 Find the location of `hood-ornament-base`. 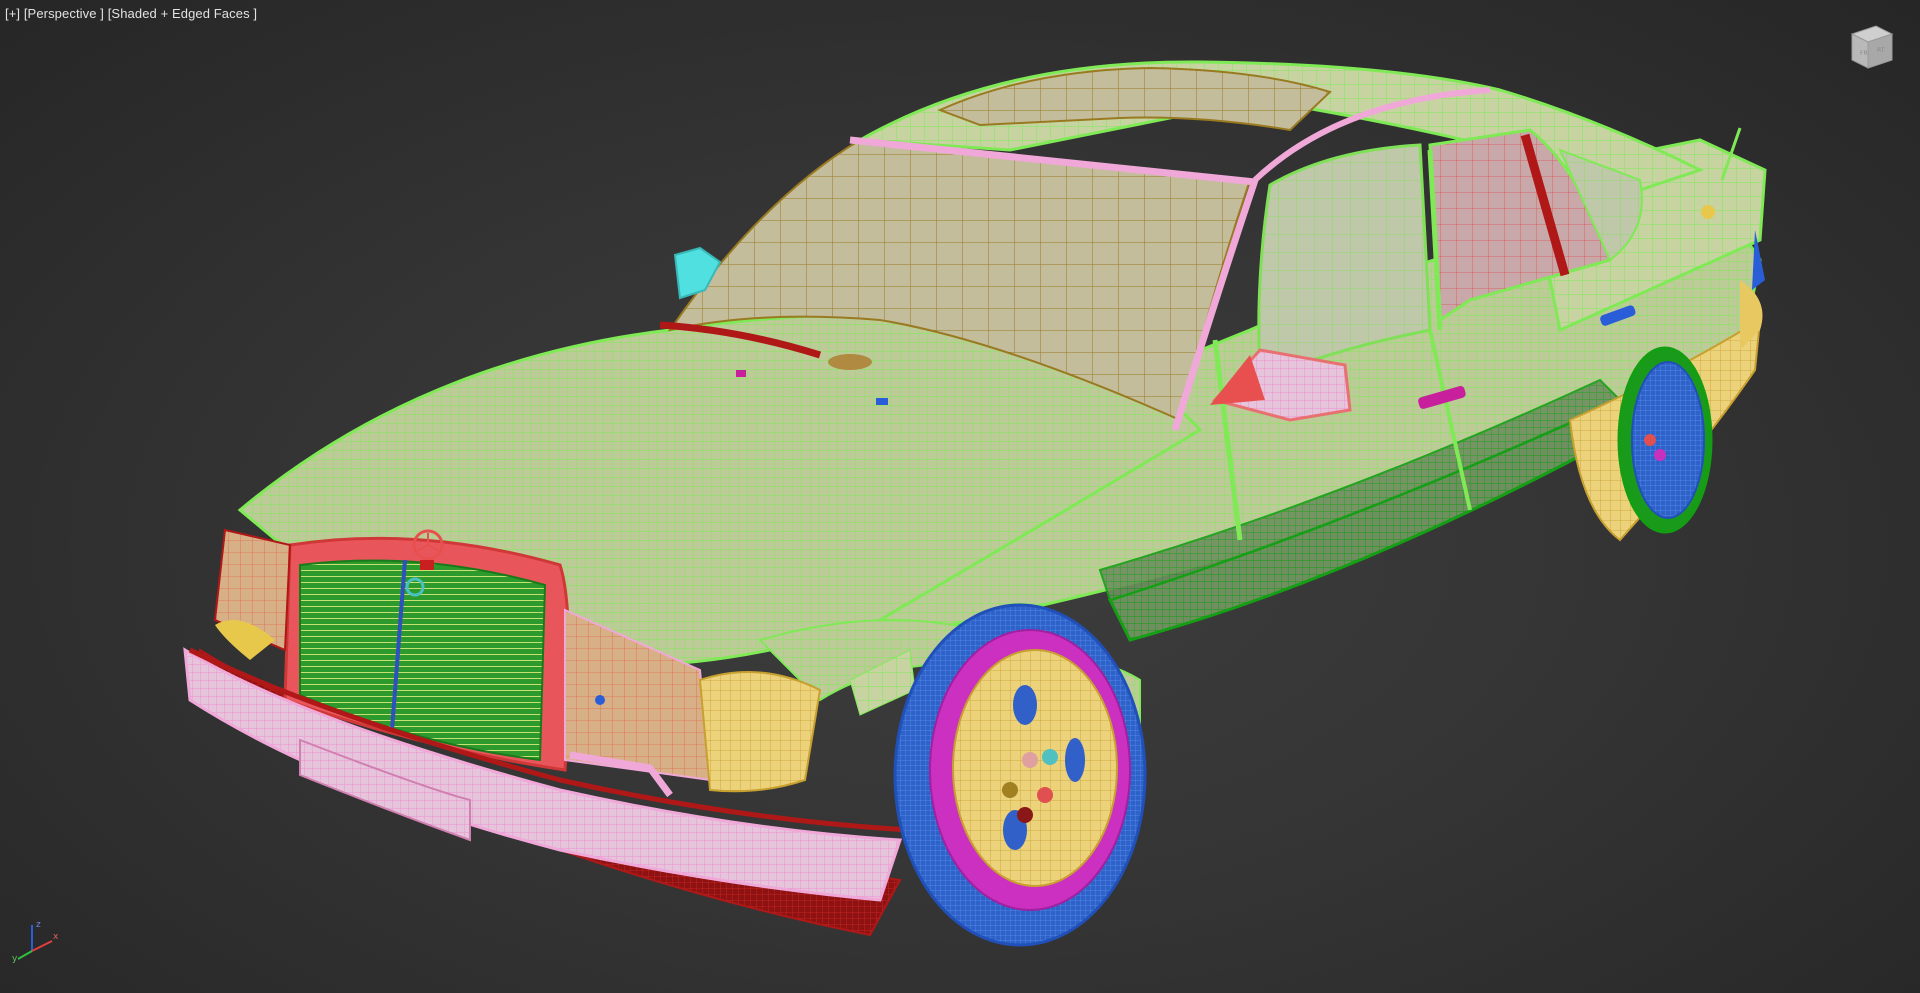

hood-ornament-base is located at coordinates (427, 565).